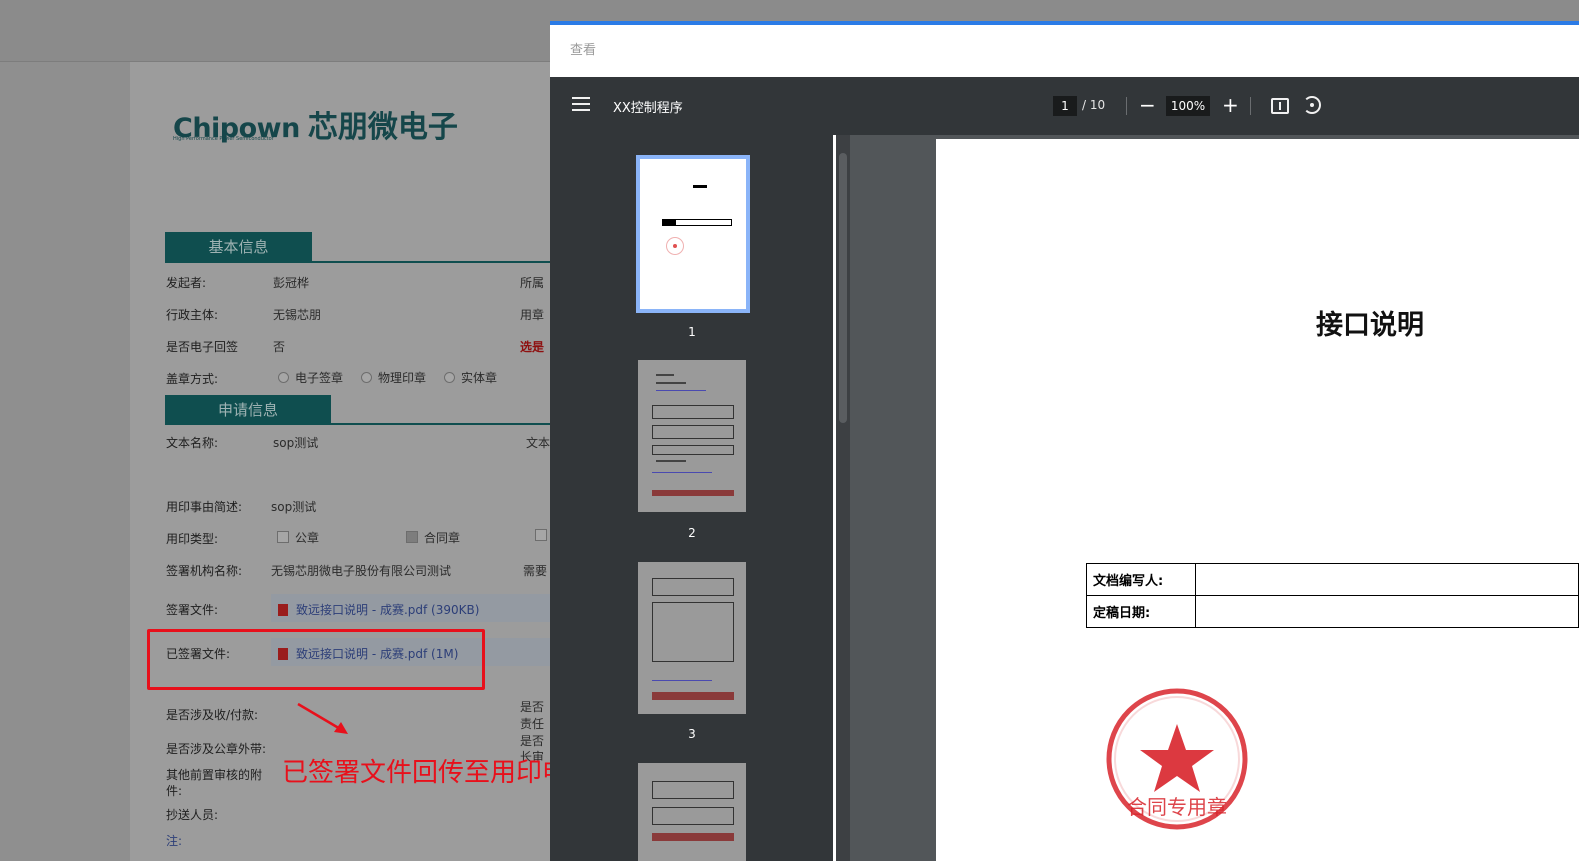 This screenshot has height=861, width=1579. Describe the element at coordinates (532, 707) in the screenshot. I see `payment-right-label: 是否` at that location.